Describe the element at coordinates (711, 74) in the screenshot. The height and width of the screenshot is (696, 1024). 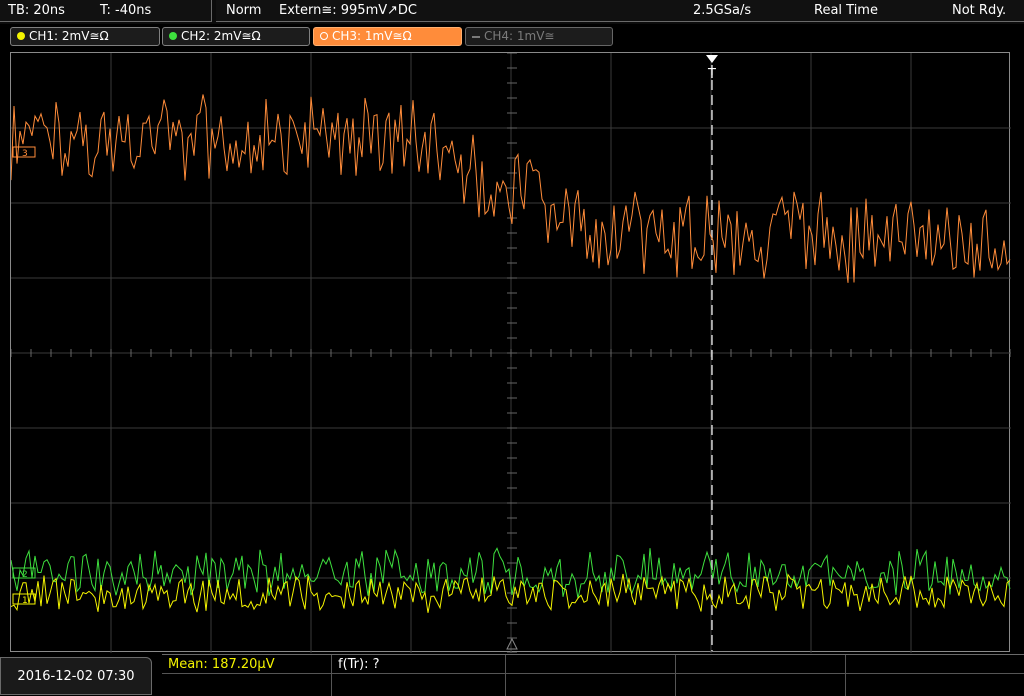
I see `trigger-label: T` at that location.